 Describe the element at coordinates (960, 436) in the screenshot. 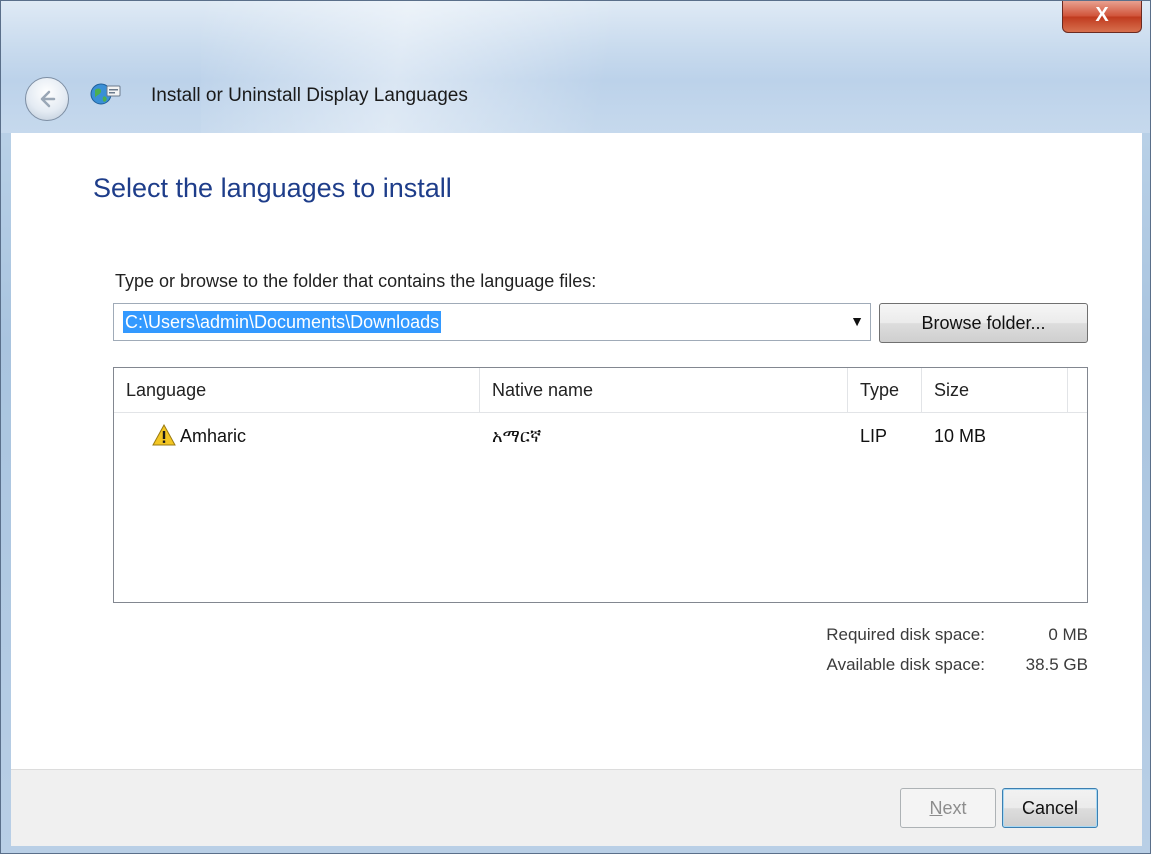

I see `package-size: 10 MB` at that location.